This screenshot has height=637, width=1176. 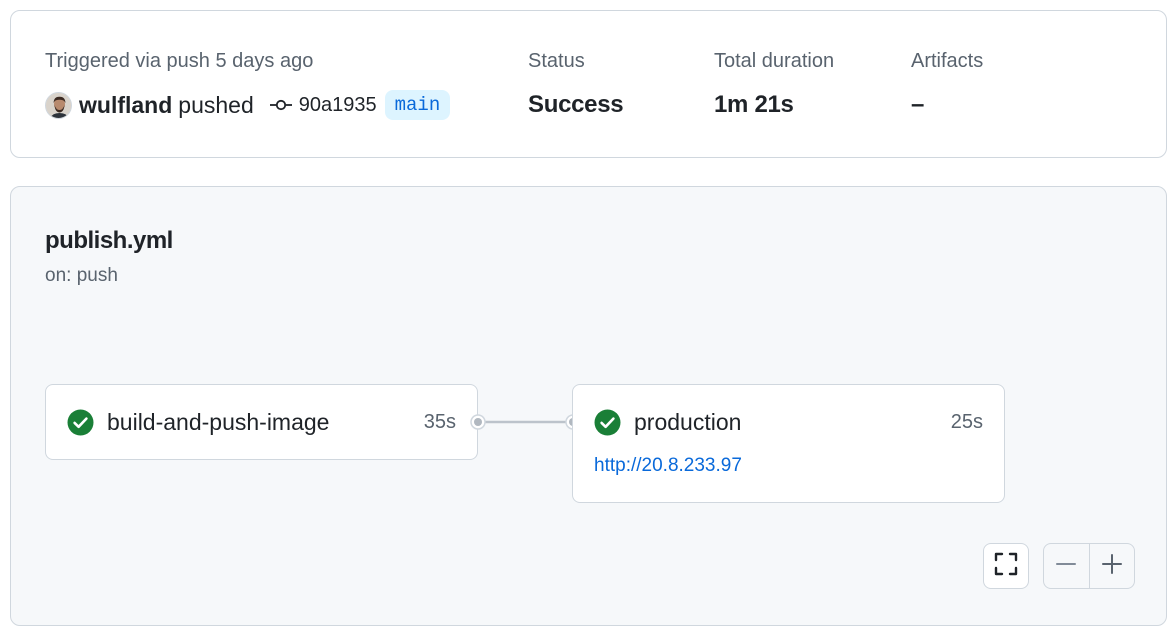 I want to click on fullscreen-icon, so click(x=1006, y=566).